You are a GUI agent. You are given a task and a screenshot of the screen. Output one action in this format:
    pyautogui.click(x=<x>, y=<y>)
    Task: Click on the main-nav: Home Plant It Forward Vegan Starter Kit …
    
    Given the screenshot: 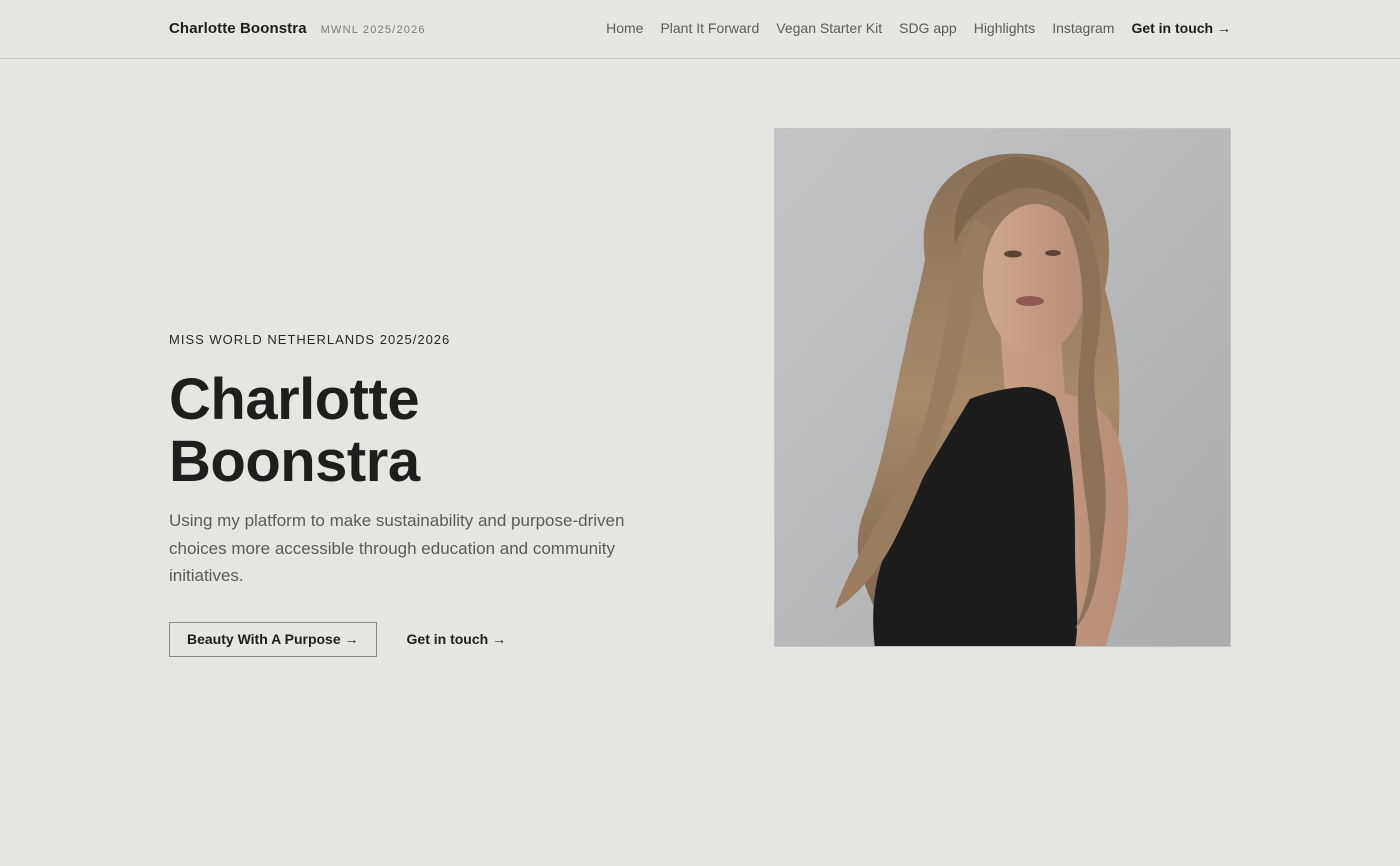 What is the action you would take?
    pyautogui.click(x=918, y=28)
    